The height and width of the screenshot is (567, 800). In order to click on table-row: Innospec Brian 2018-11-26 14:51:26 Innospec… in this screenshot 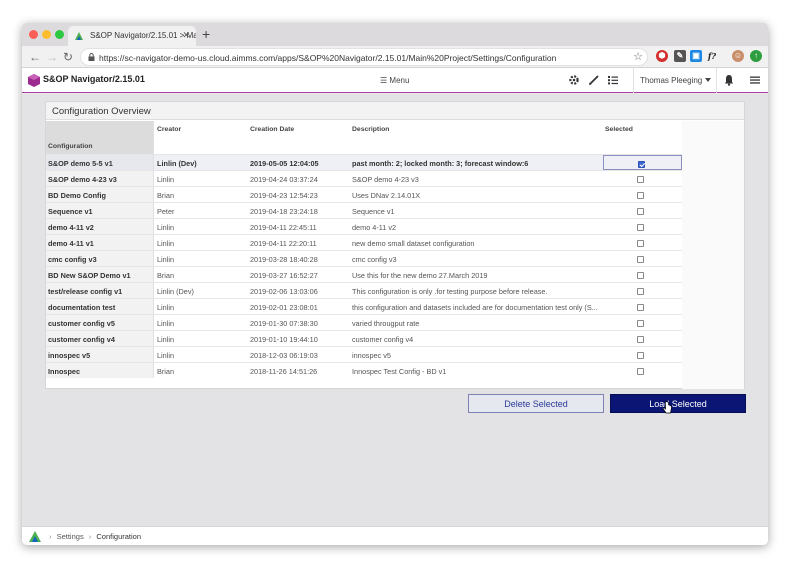, I will do `click(364, 370)`.